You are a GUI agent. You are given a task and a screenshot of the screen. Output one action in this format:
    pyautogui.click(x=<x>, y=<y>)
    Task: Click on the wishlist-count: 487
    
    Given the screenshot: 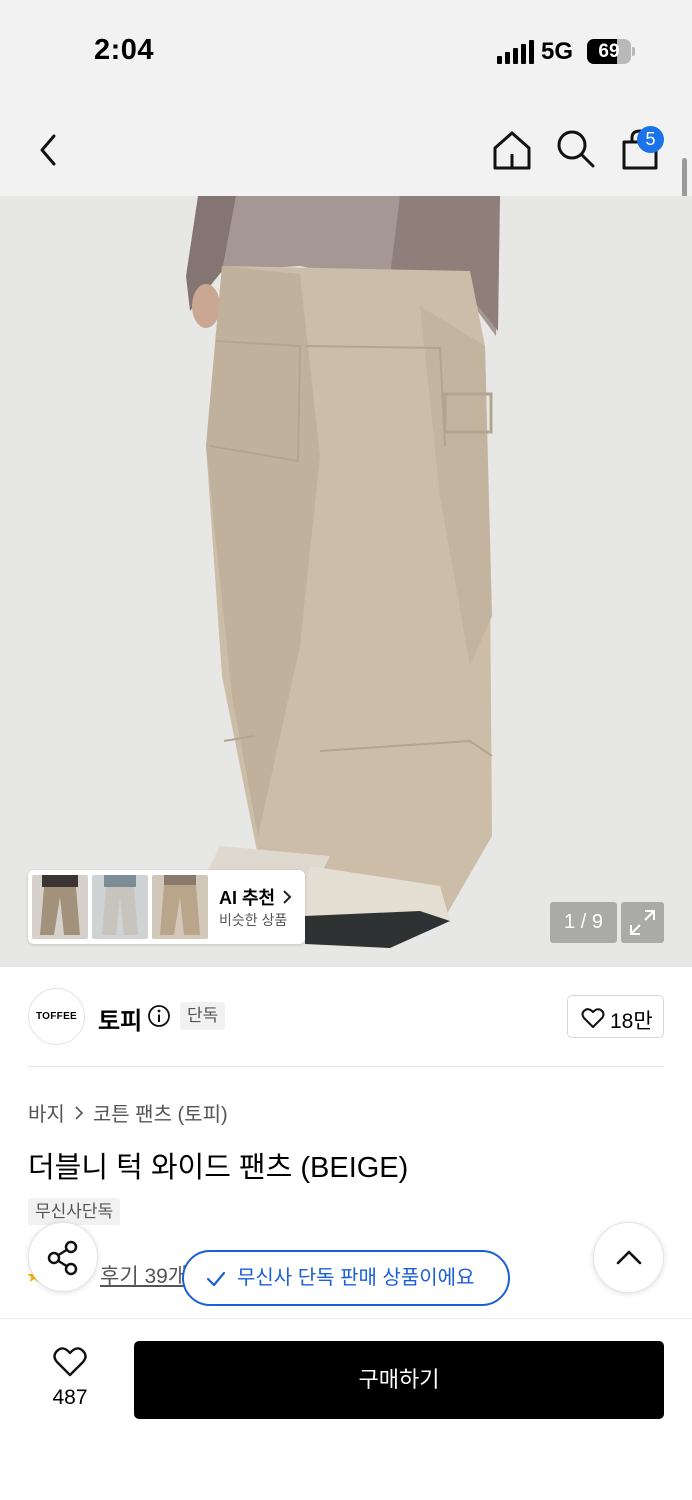 What is the action you would take?
    pyautogui.click(x=70, y=1397)
    